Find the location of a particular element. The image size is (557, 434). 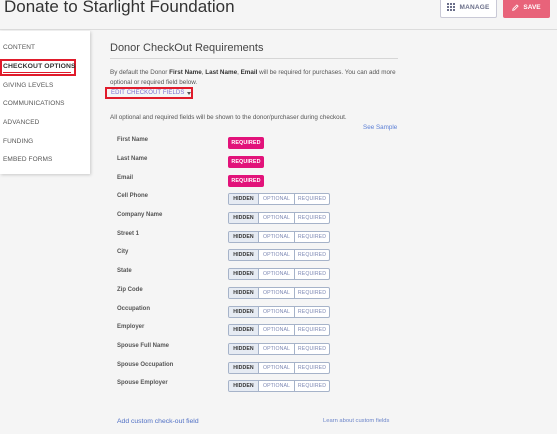

field-label: Occupation is located at coordinates (134, 309).